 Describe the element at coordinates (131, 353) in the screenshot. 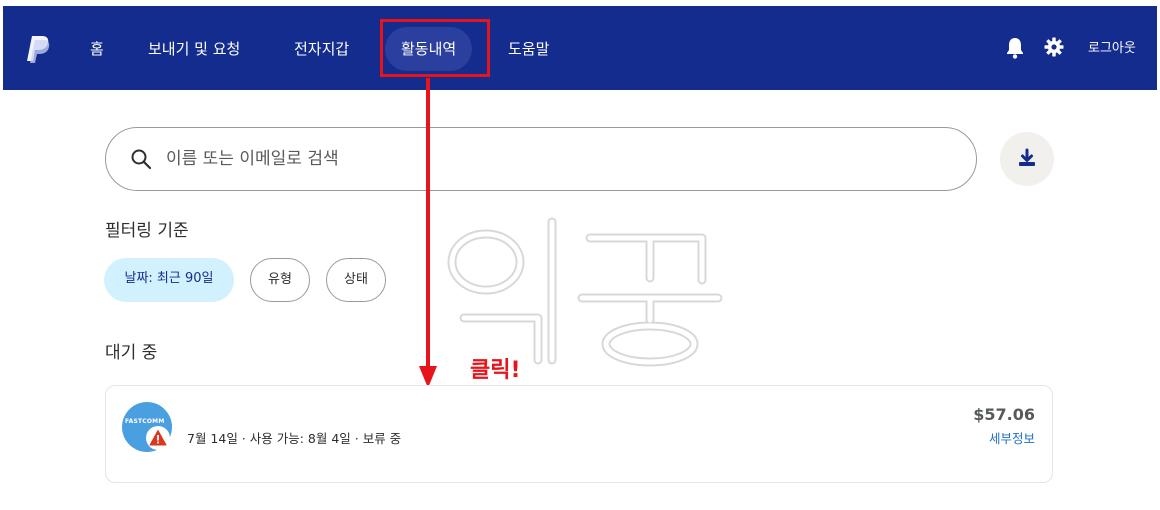

I see `pending-heading: 대기 중` at that location.